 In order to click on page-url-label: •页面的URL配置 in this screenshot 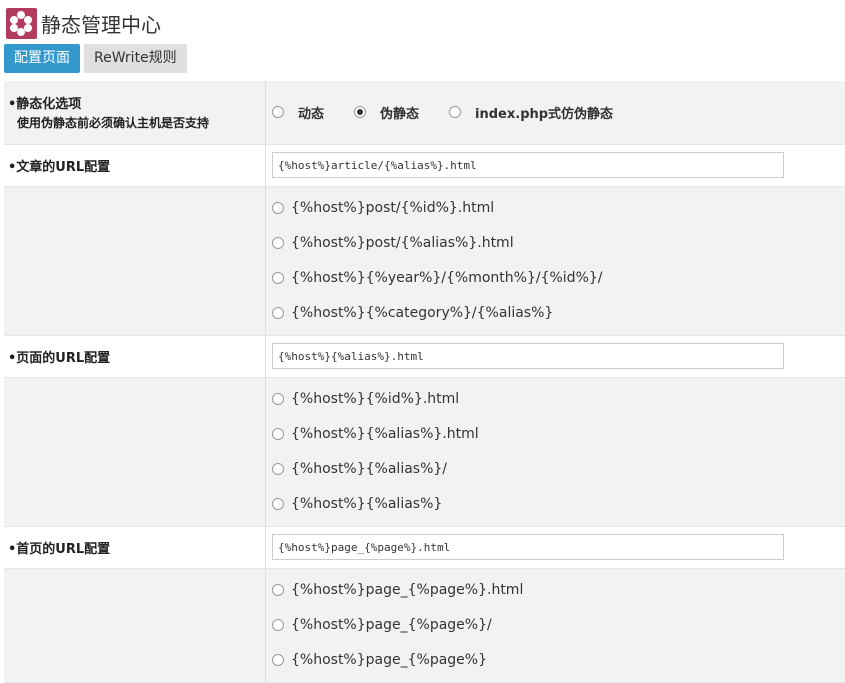, I will do `click(135, 356)`.